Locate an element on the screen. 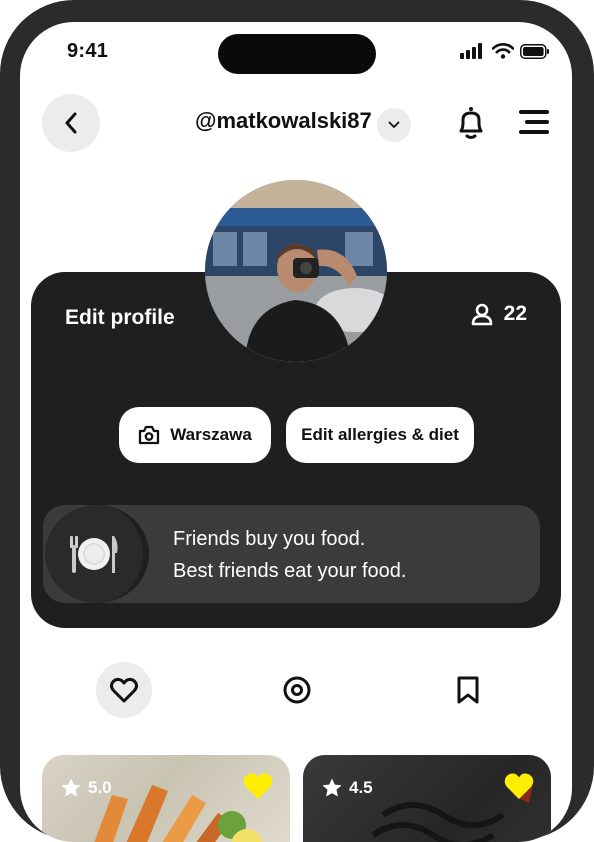  battery-icon is located at coordinates (534, 51).